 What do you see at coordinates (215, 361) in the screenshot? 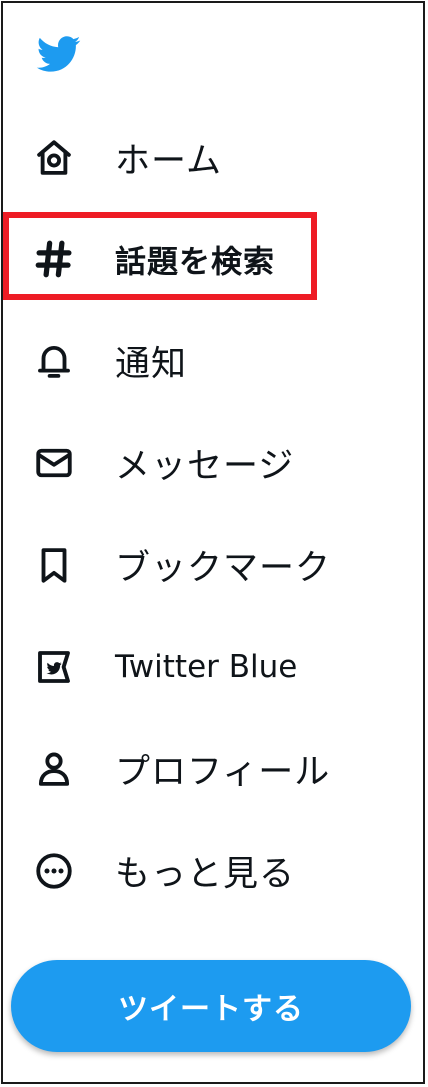
I see `sidebar-item-notifications: 通知` at bounding box center [215, 361].